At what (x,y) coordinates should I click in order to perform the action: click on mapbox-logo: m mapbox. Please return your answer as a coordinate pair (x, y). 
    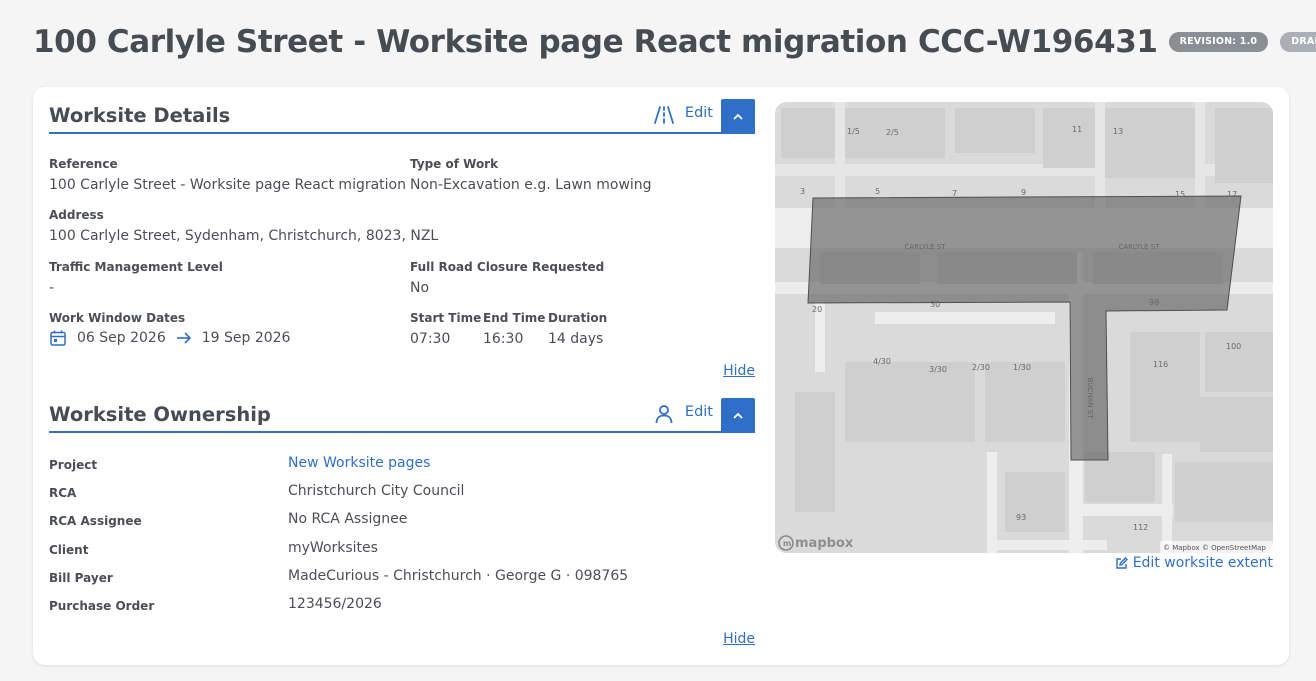
    Looking at the image, I should click on (816, 543).